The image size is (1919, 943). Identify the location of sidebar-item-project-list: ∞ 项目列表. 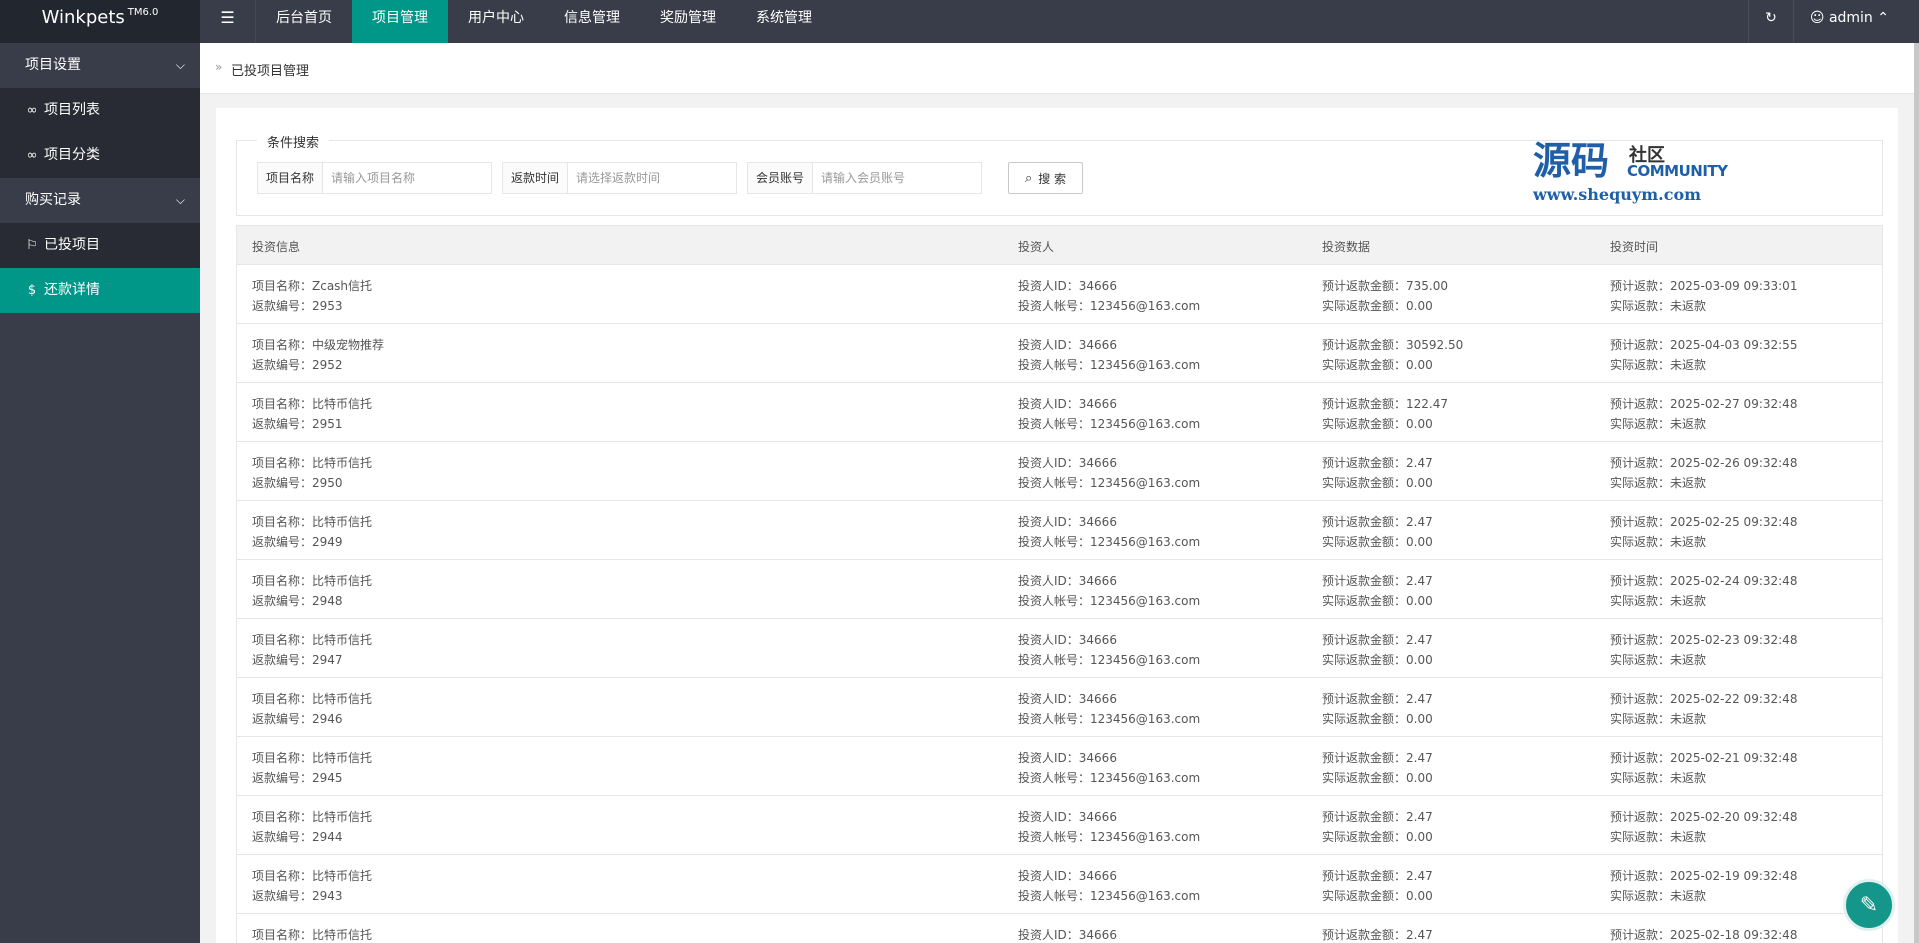
(100, 110).